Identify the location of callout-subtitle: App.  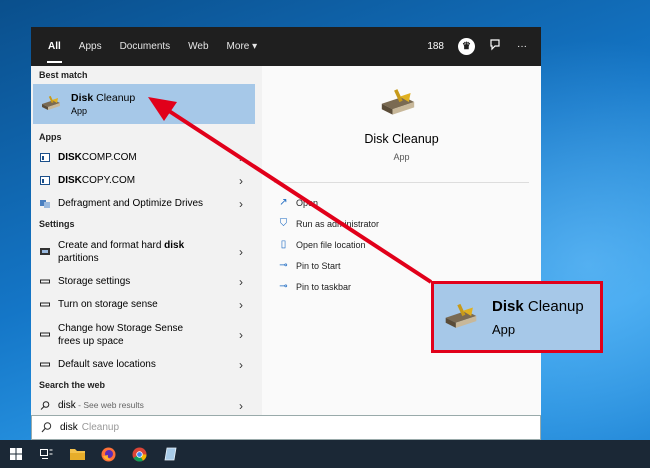
(504, 329).